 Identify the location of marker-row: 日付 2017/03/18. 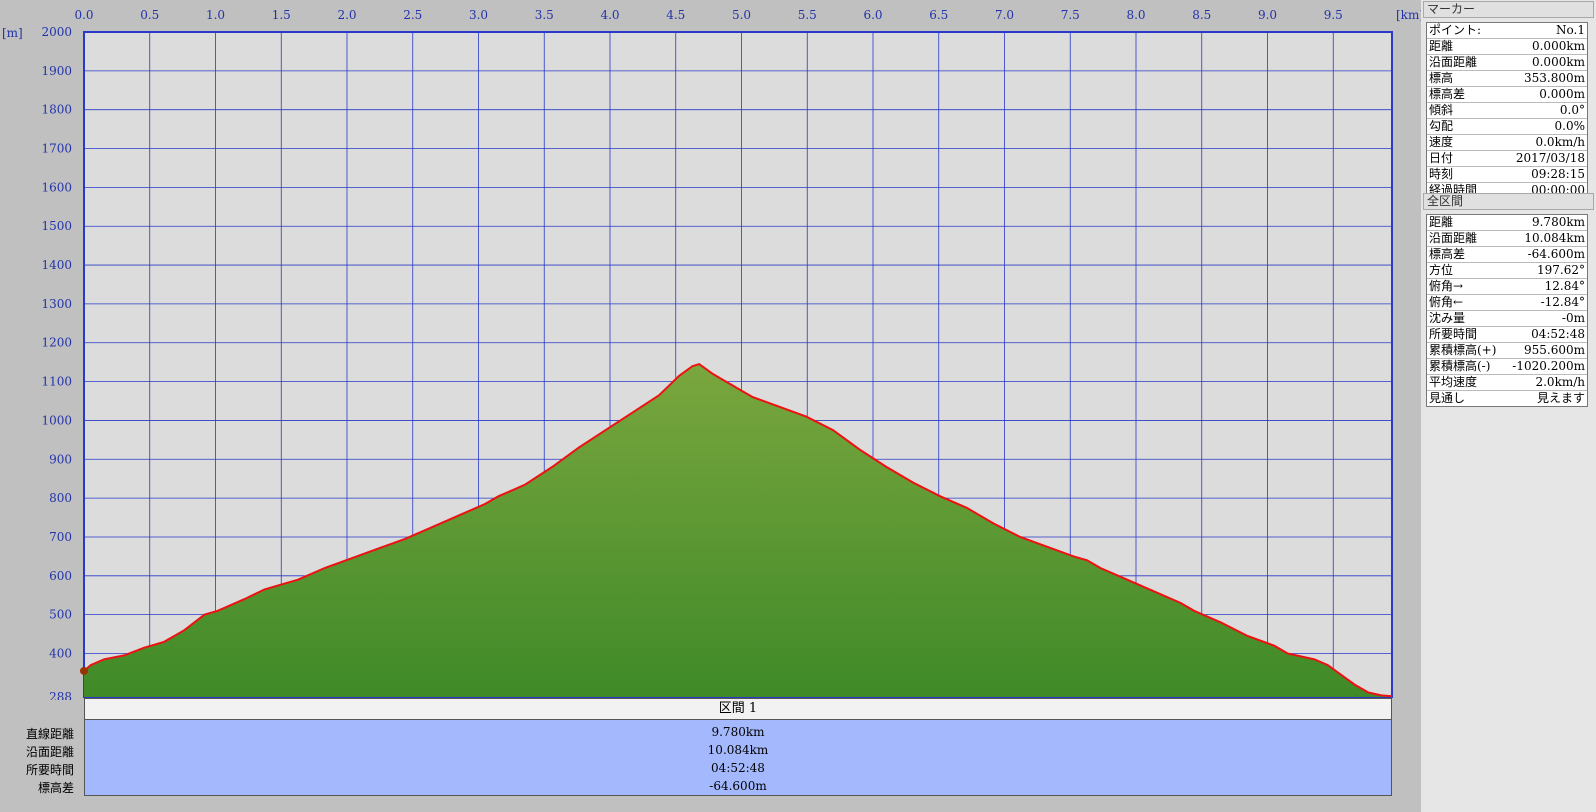
(1507, 159).